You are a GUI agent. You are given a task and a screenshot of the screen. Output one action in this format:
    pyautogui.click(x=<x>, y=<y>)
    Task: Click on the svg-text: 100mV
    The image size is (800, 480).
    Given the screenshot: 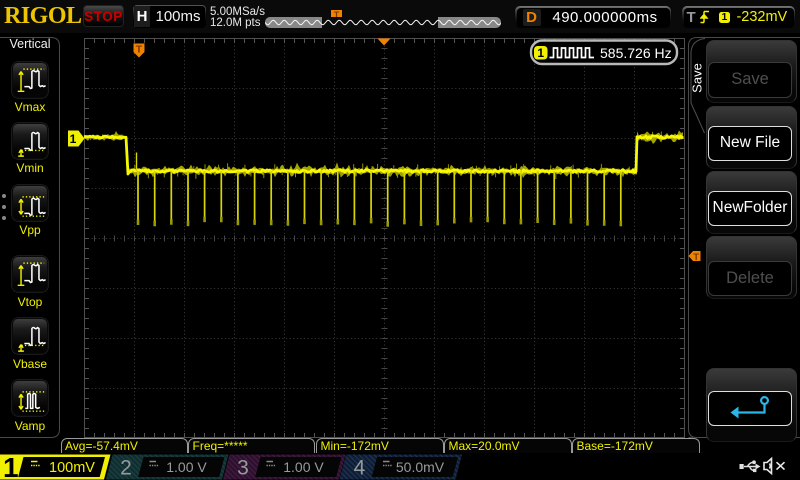 What is the action you would take?
    pyautogui.click(x=72, y=468)
    